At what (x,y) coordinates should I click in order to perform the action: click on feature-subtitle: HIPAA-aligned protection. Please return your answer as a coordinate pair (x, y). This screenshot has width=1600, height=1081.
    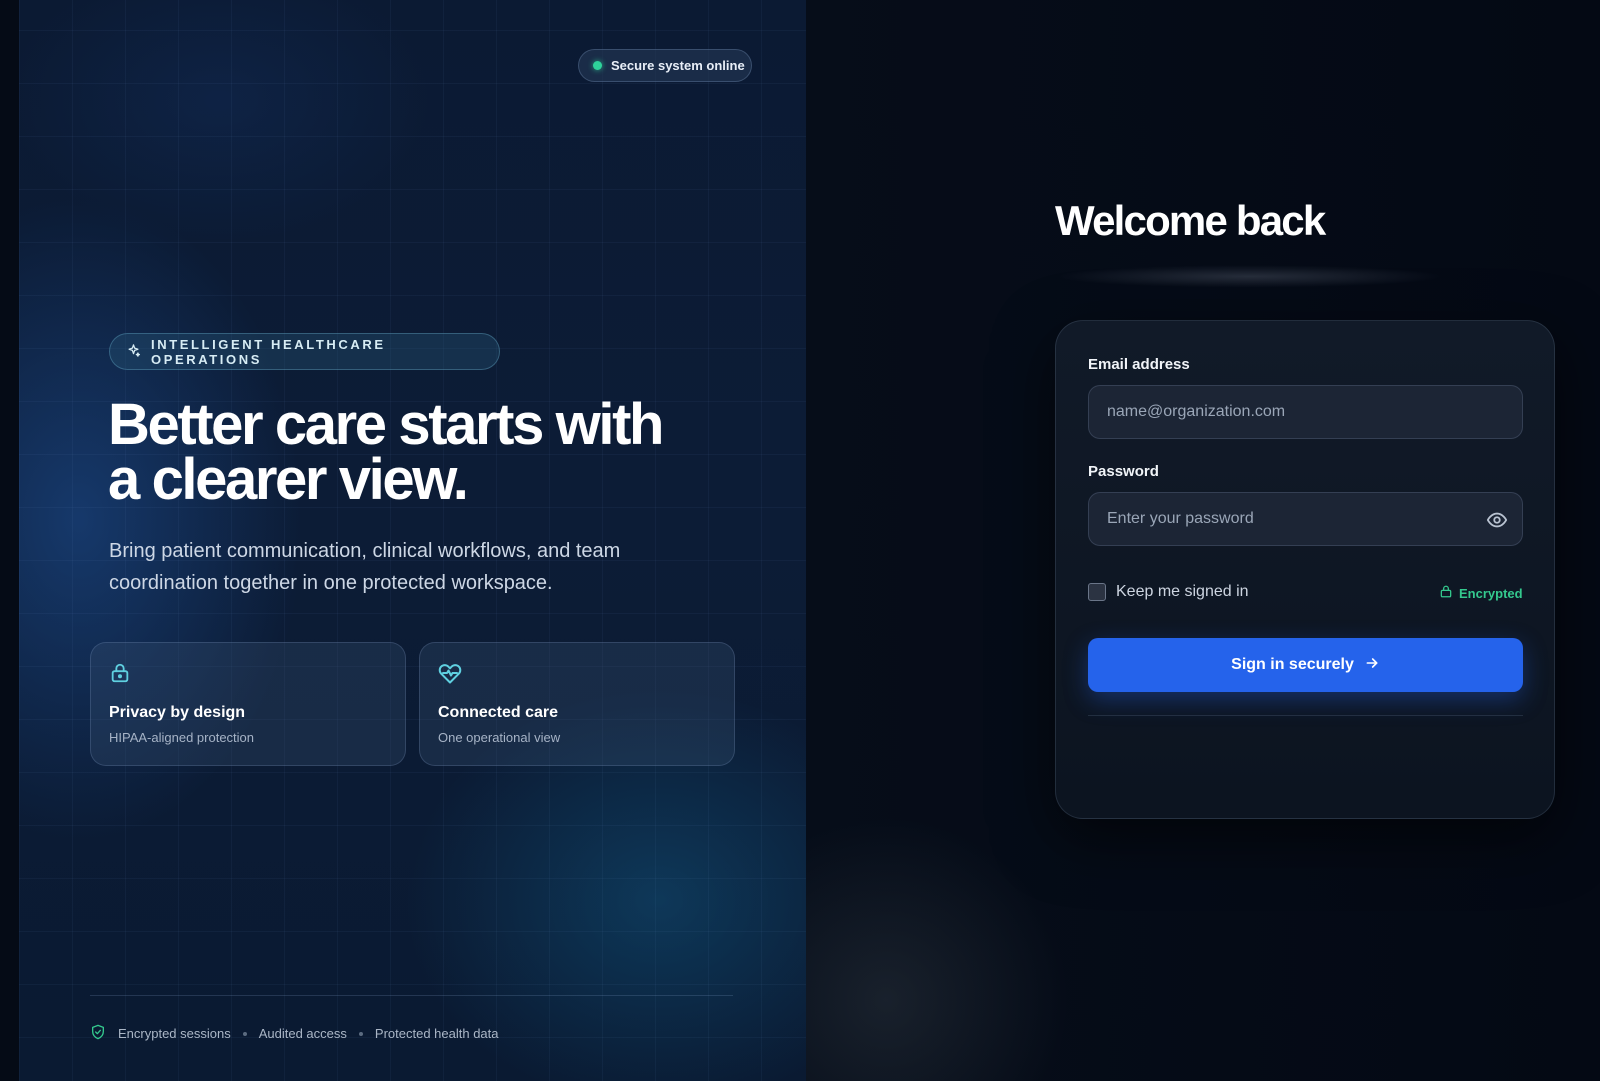
    Looking at the image, I should click on (182, 737).